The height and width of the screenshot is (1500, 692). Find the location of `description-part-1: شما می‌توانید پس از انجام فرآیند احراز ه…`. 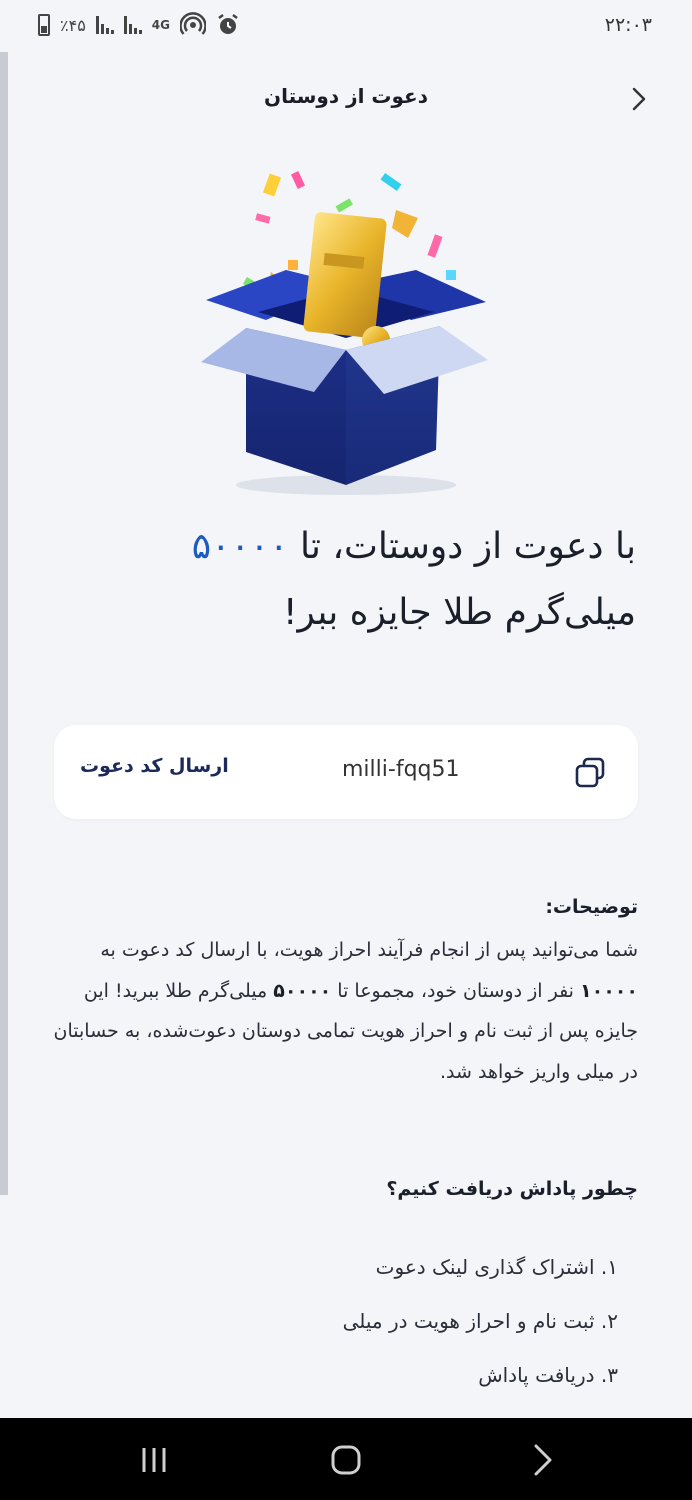

description-part-1: شما می‌توانید پس از انجام فرآیند احراز ه… is located at coordinates (369, 950).